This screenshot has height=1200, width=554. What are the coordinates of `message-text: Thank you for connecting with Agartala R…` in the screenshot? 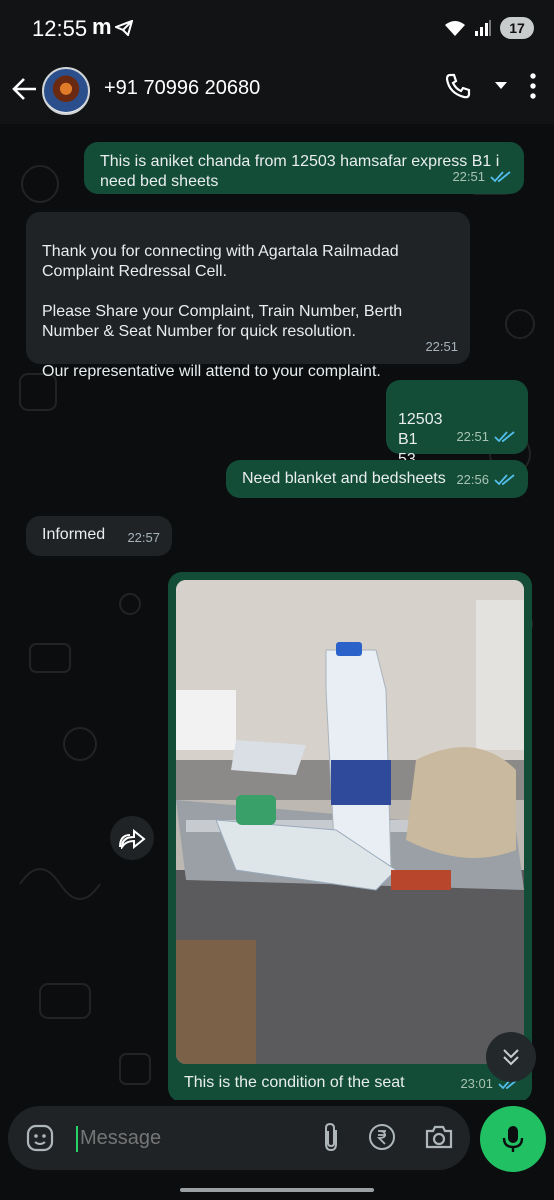 It's located at (222, 311).